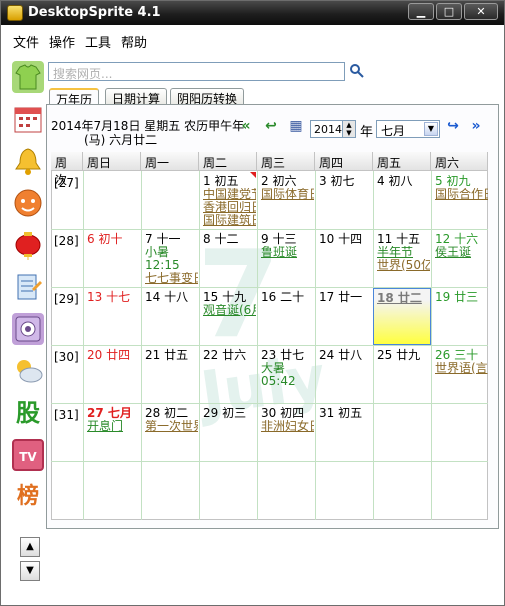  Describe the element at coordinates (28, 77) in the screenshot. I see `shirt-icon` at that location.